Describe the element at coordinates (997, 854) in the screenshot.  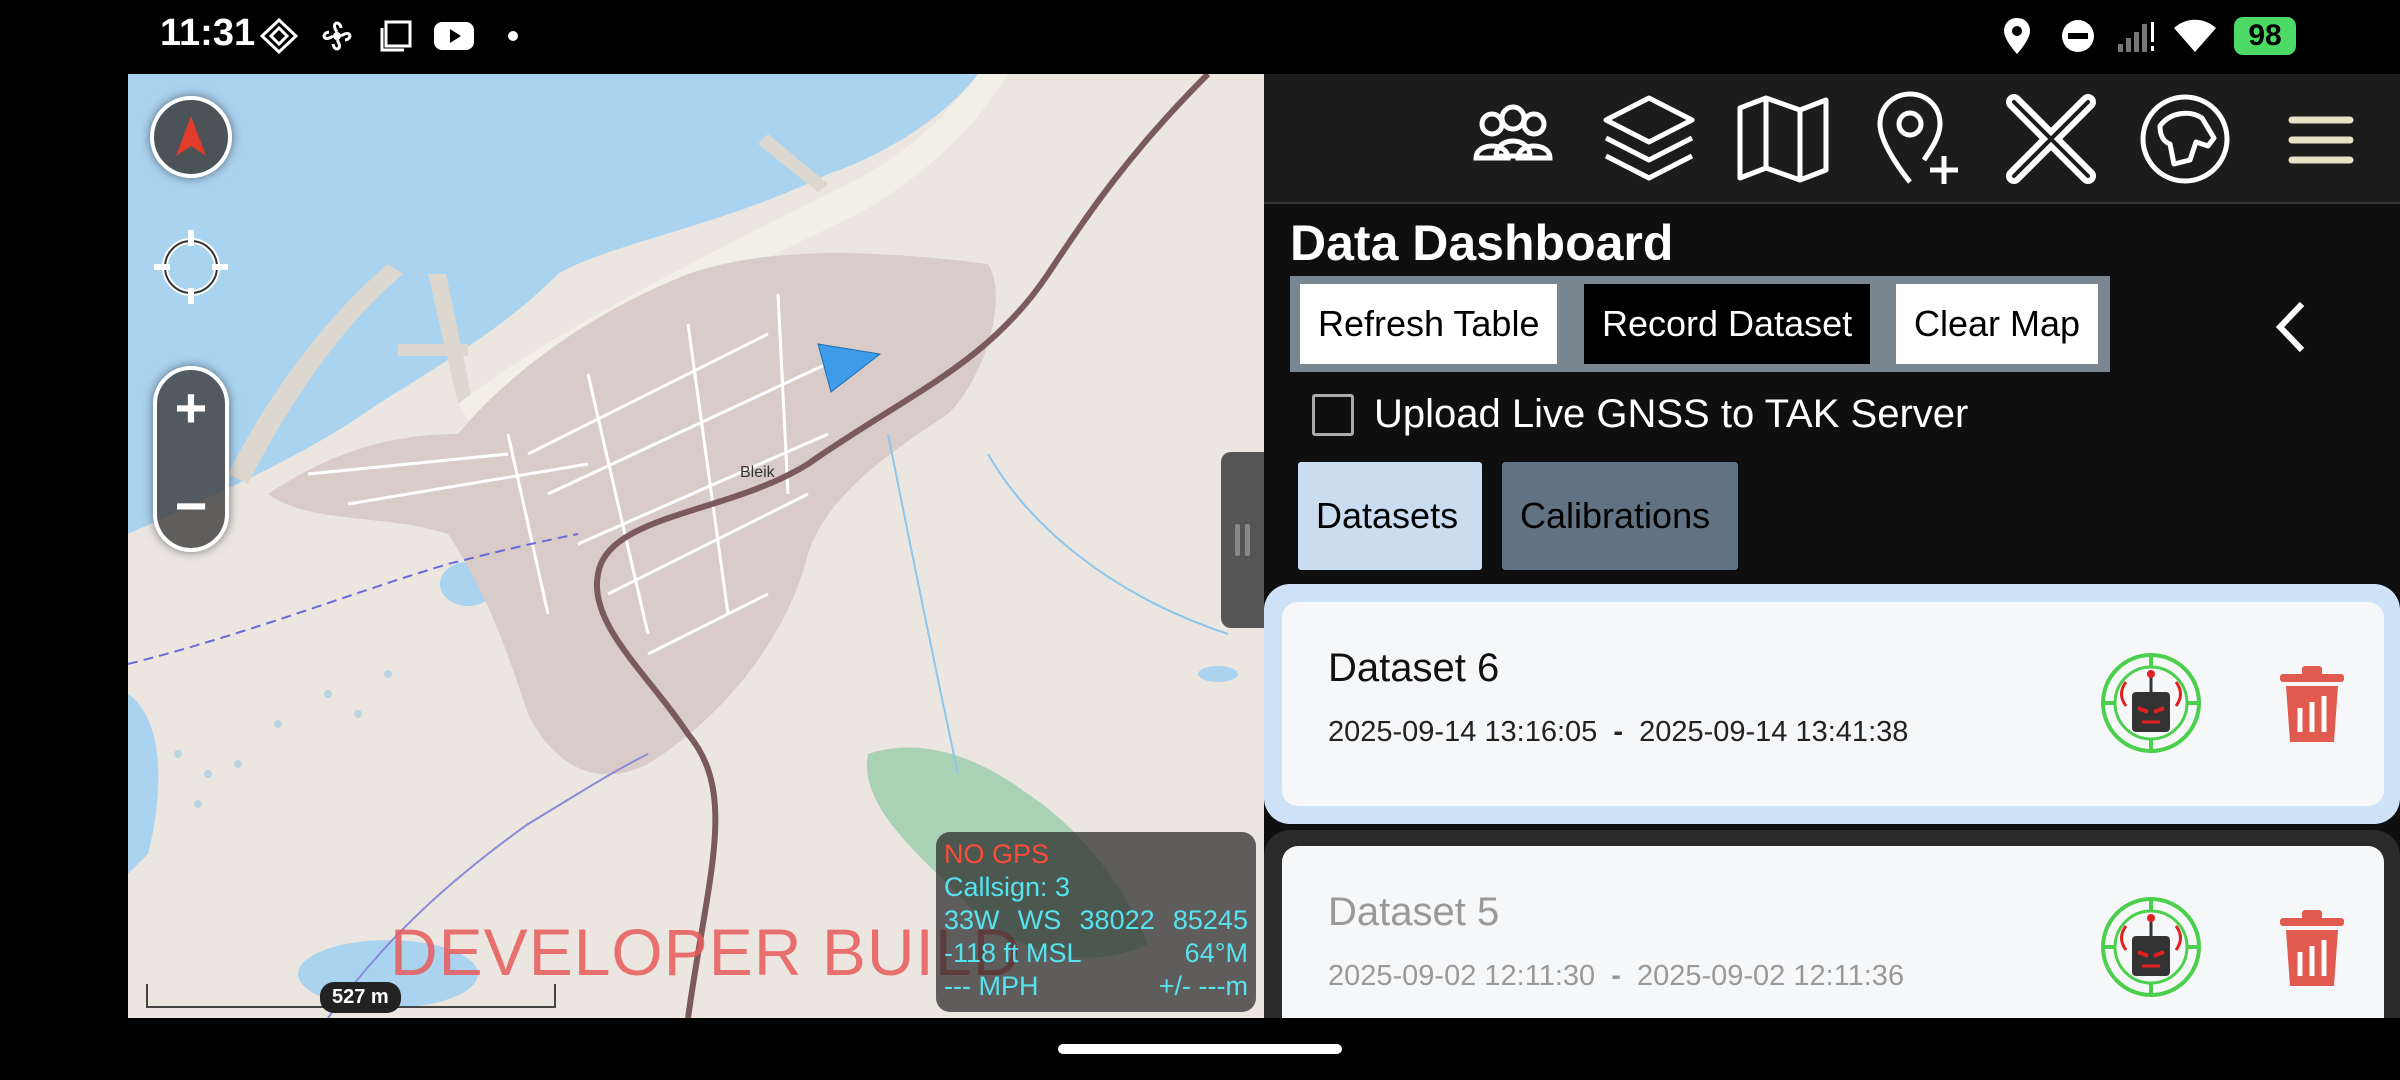
I see `gps-status: NO GPS` at that location.